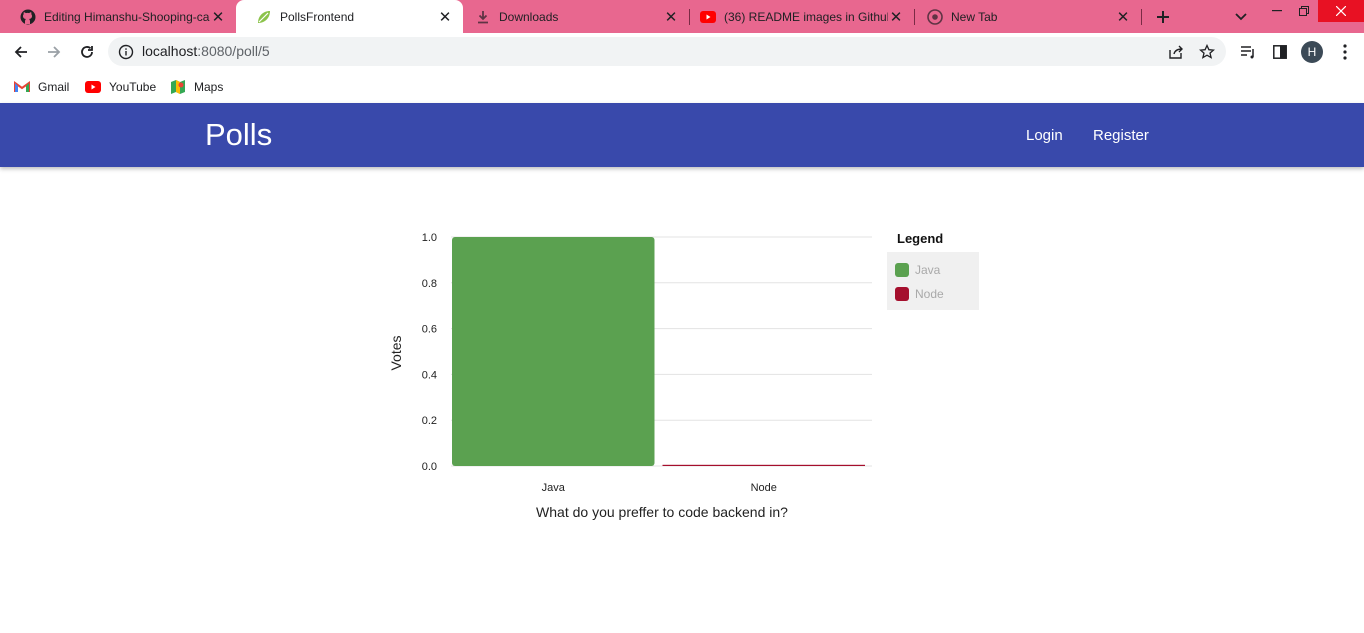 The image size is (1364, 633). Describe the element at coordinates (529, 16) in the screenshot. I see `tab-title: Downloads` at that location.